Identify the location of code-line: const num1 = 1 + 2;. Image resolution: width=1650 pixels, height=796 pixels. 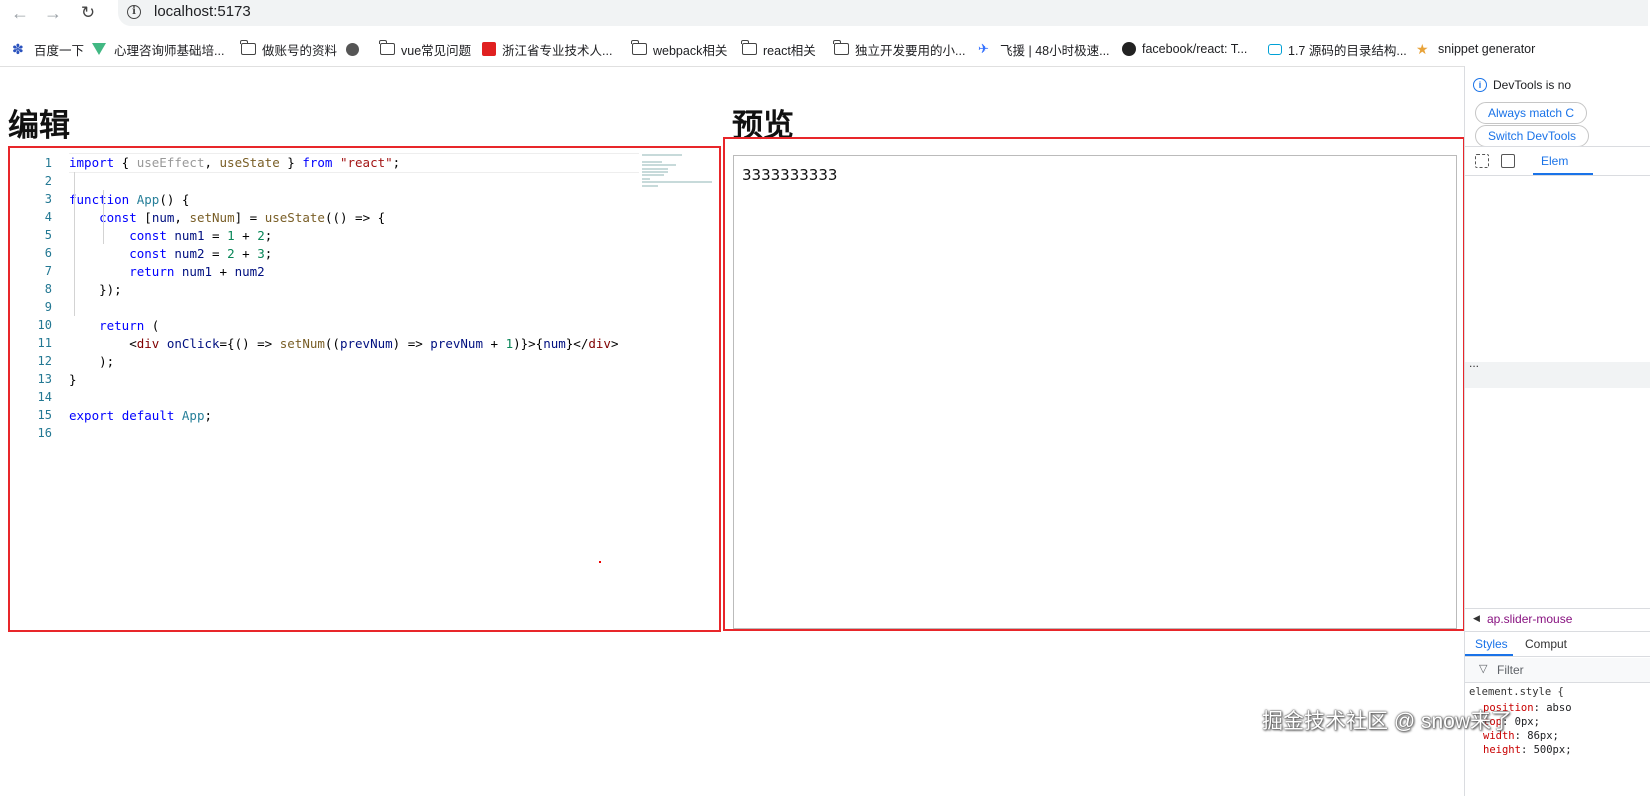
(394, 236).